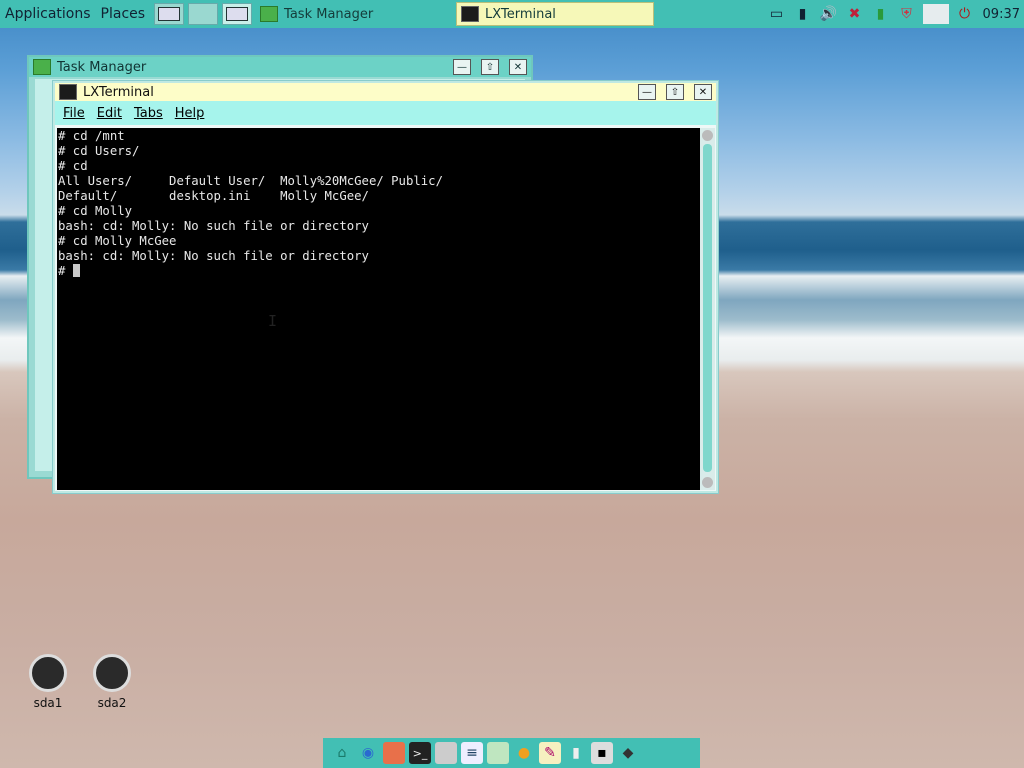 The height and width of the screenshot is (768, 1024). What do you see at coordinates (48, 14) in the screenshot?
I see `applications-menu: Applications` at bounding box center [48, 14].